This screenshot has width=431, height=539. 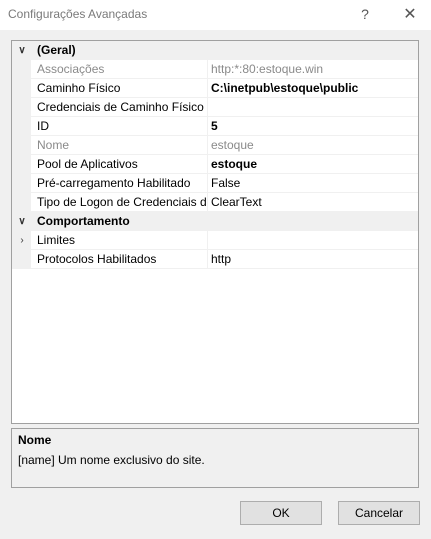 I want to click on category-geral: ∨ (Geral), so click(x=215, y=50).